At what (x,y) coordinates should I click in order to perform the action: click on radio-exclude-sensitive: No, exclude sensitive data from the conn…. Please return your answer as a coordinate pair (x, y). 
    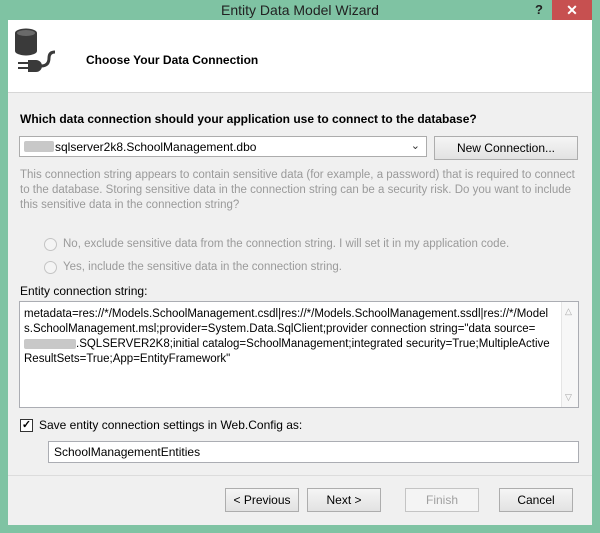
    Looking at the image, I should click on (276, 244).